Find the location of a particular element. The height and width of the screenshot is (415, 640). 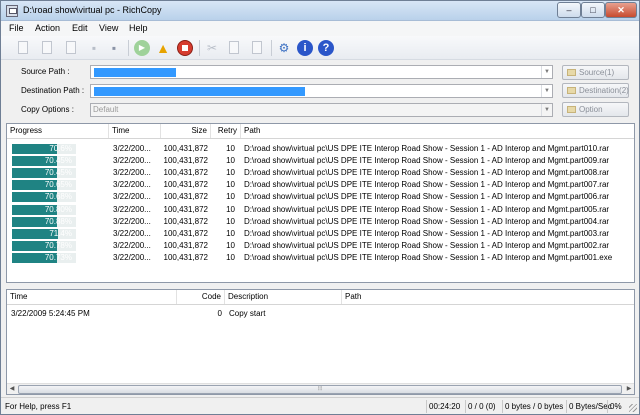

cut-icon: ✂ is located at coordinates (212, 48).